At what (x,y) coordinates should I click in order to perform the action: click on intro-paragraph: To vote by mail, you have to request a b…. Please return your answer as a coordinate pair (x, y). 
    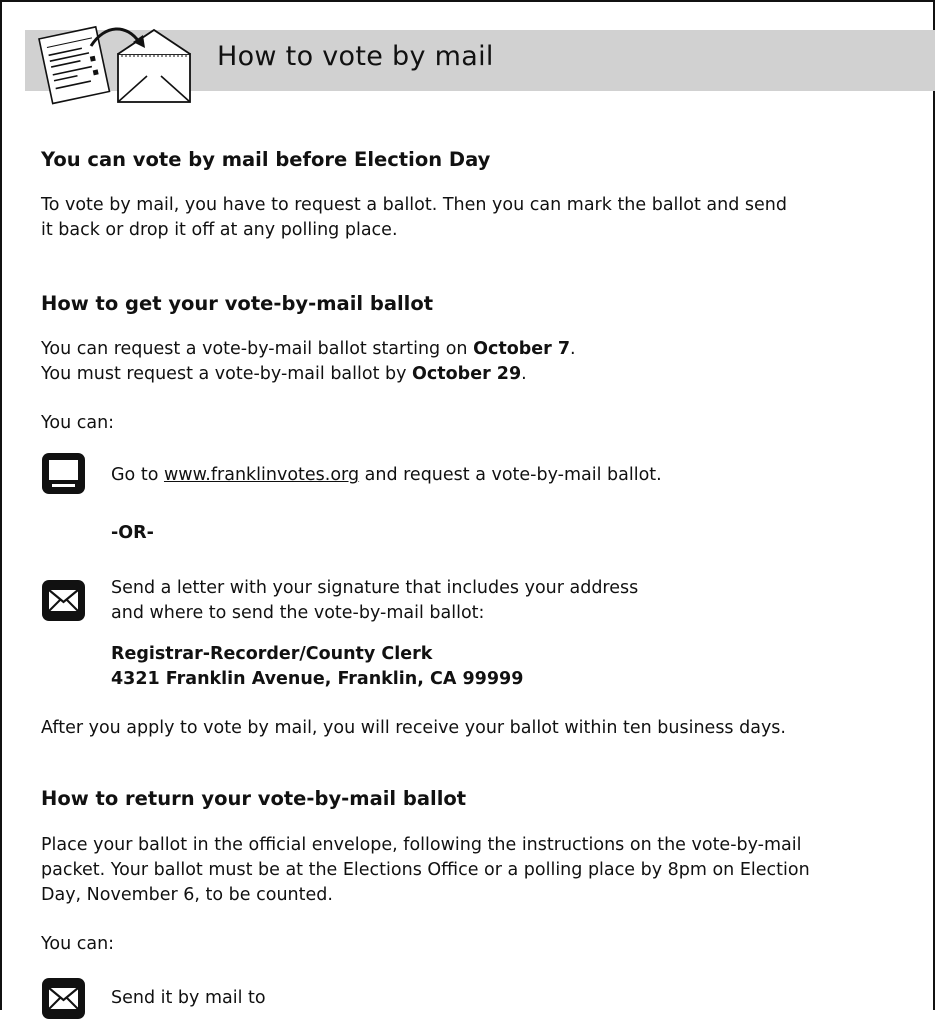
    Looking at the image, I should click on (483, 218).